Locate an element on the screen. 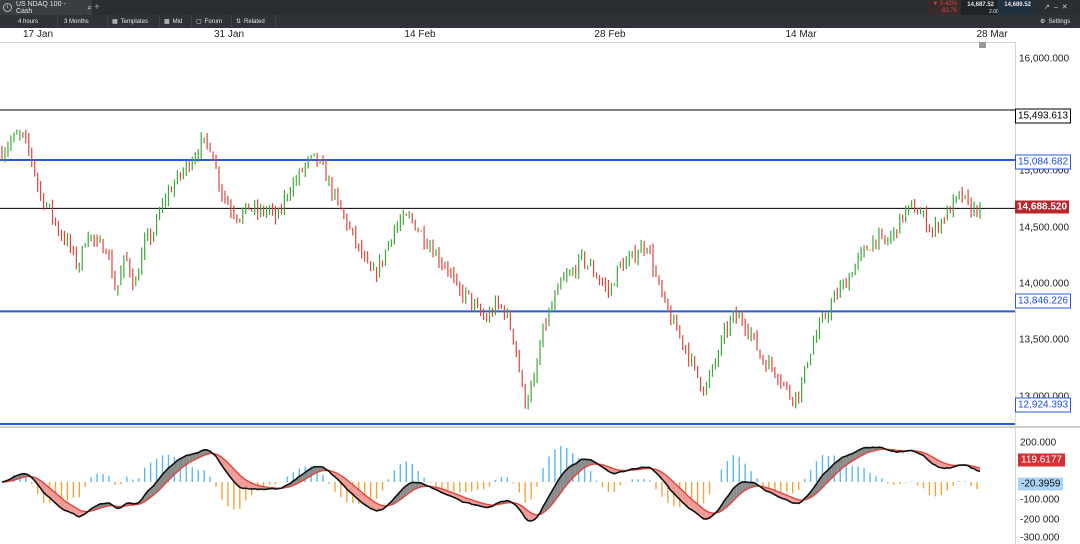  templates-button: ▦ Templates is located at coordinates (134, 21).